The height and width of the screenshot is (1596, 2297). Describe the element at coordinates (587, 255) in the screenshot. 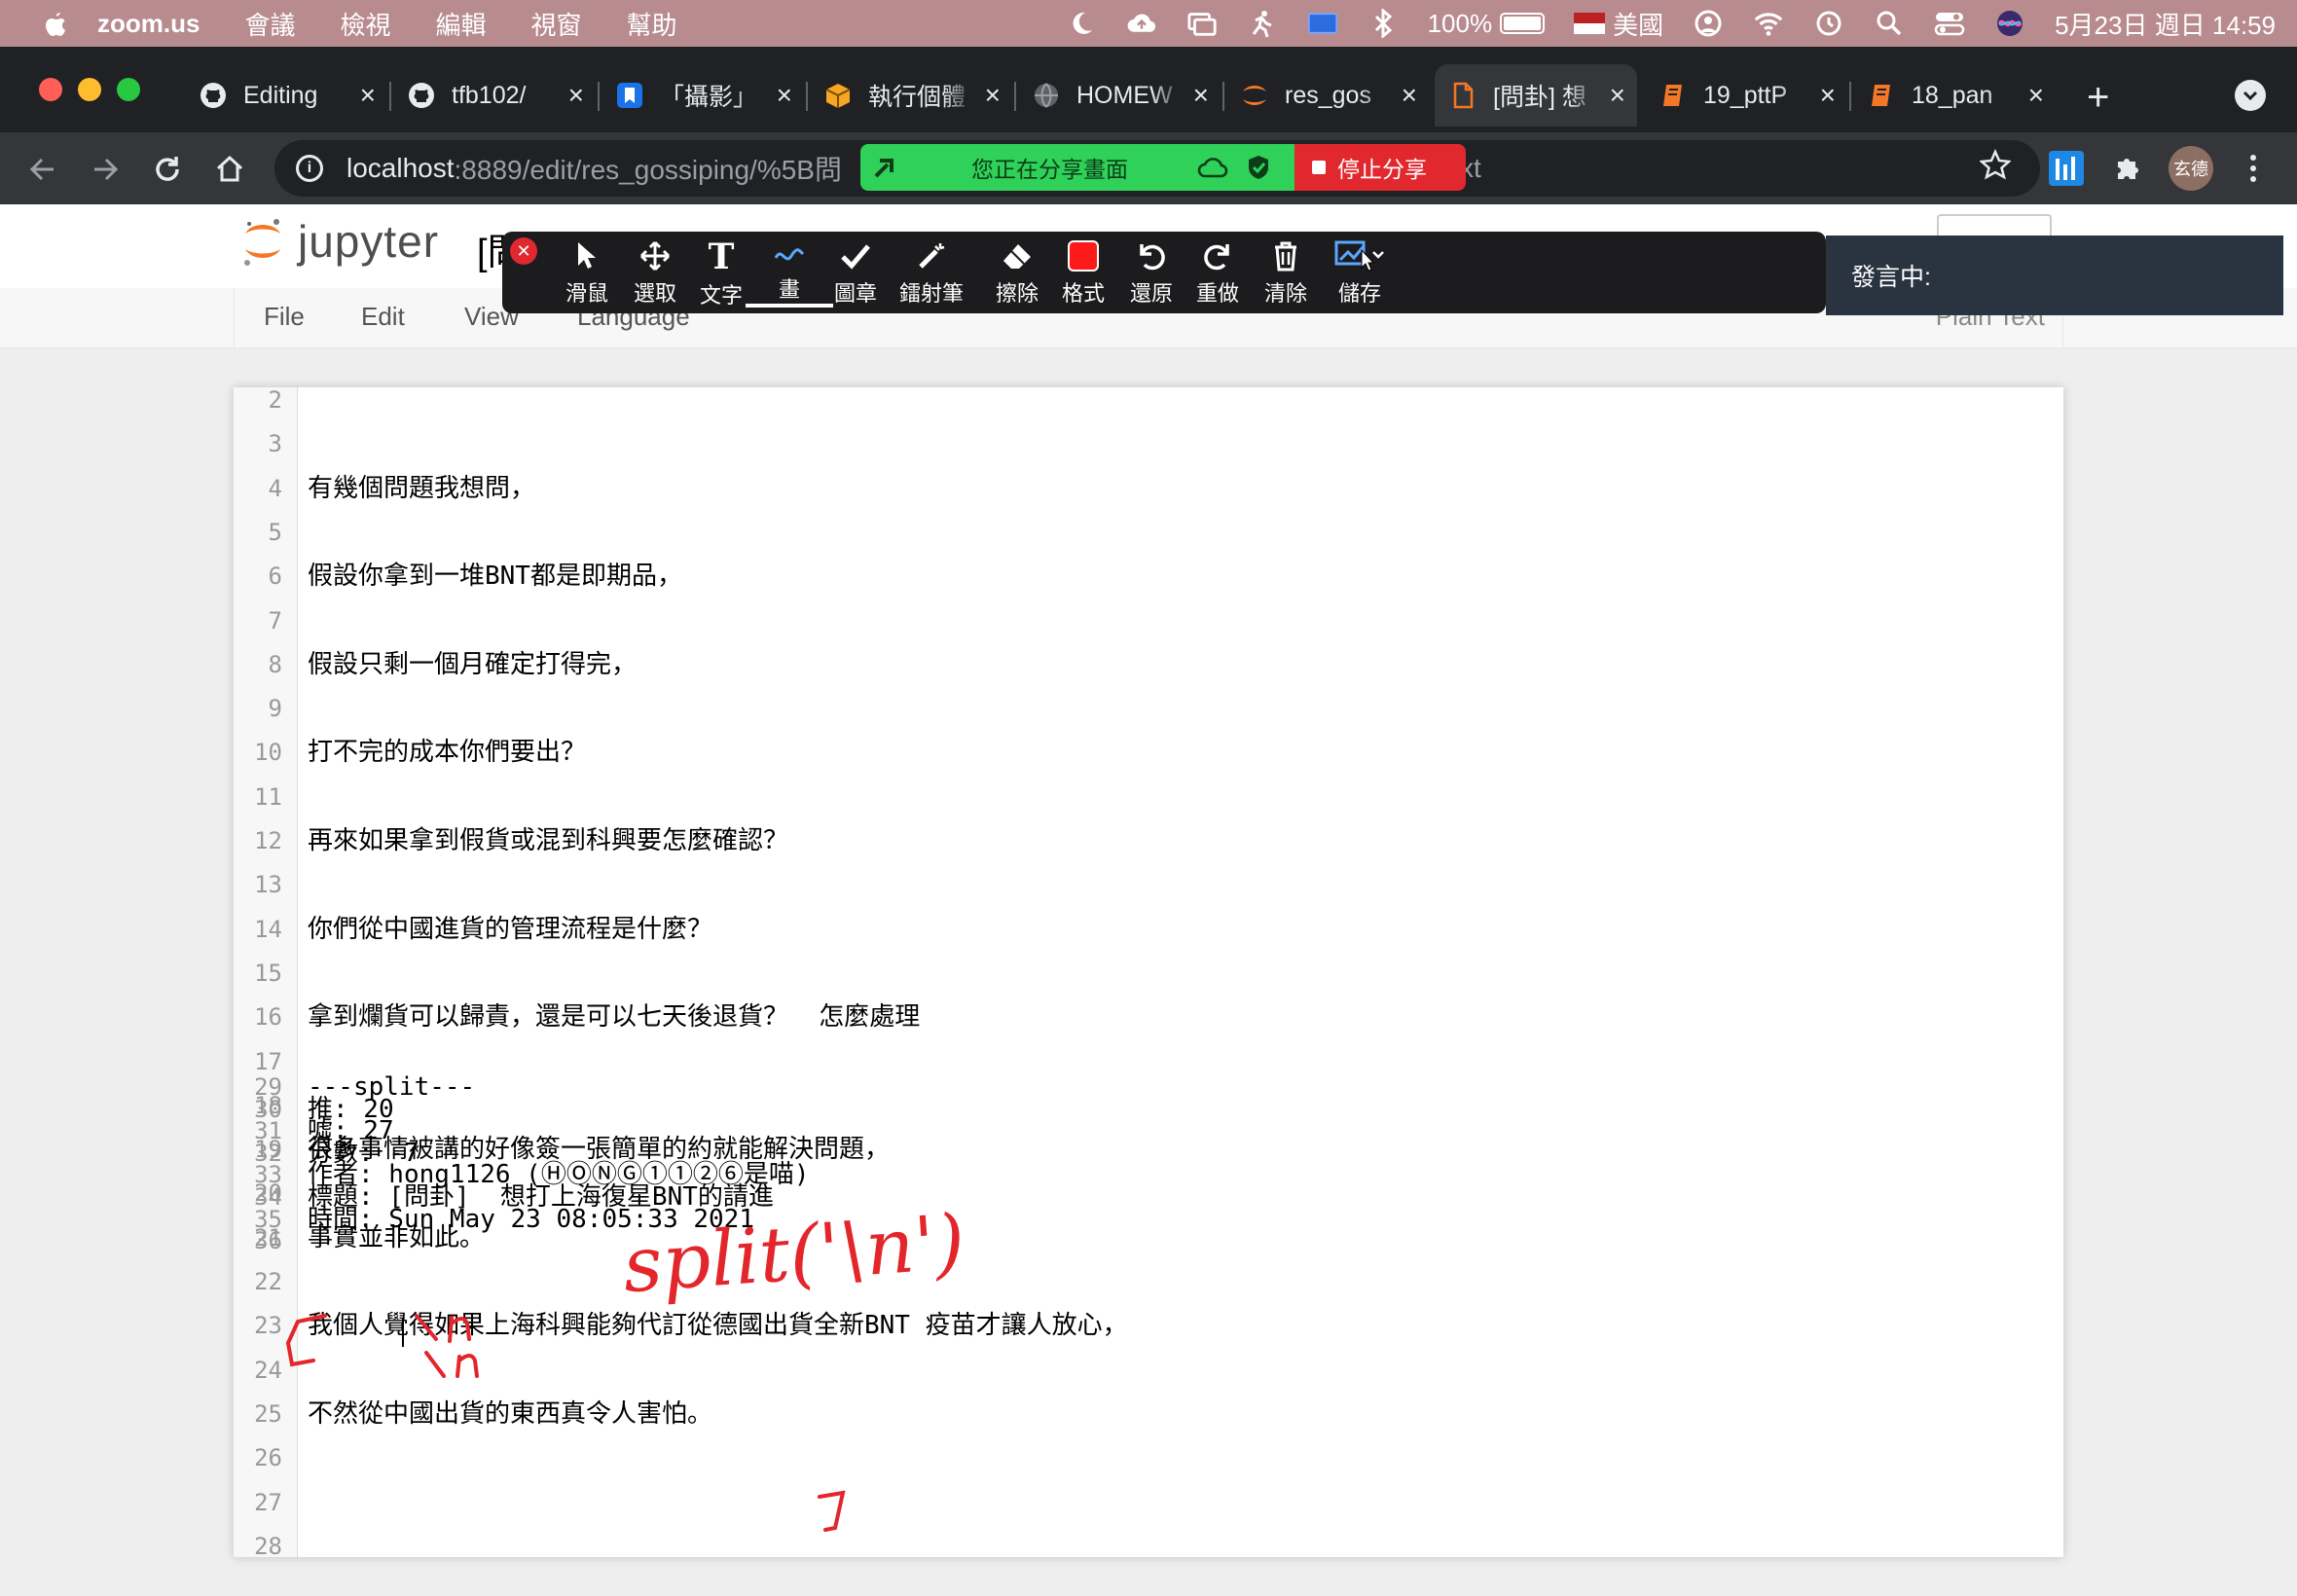

I see `pointer-icon` at that location.